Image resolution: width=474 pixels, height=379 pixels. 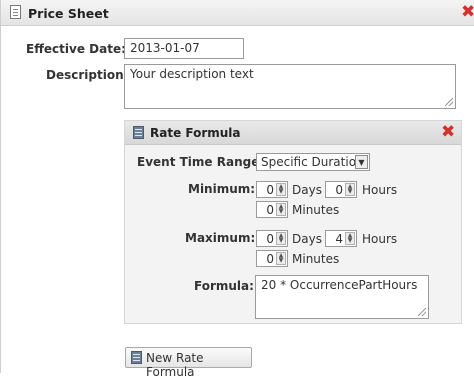 I want to click on maximum-hours-stepper: 4 ▲ ▼, so click(x=341, y=238).